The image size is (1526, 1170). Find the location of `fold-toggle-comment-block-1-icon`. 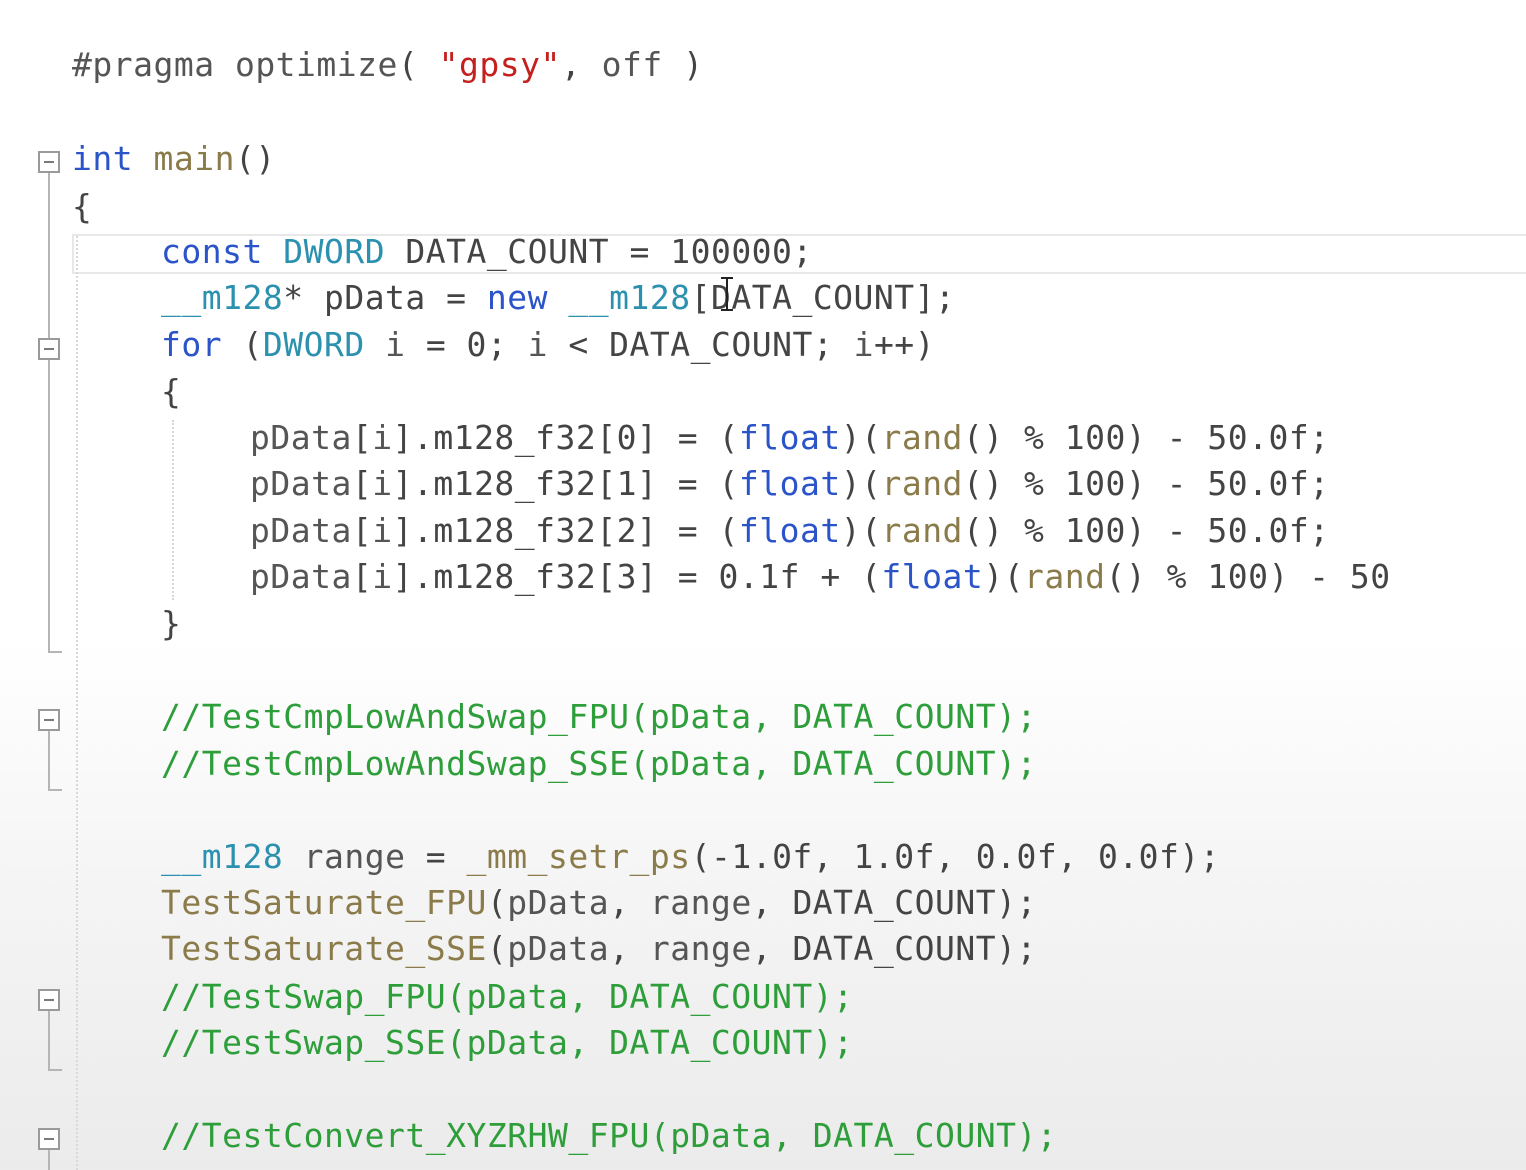

fold-toggle-comment-block-1-icon is located at coordinates (49, 720).